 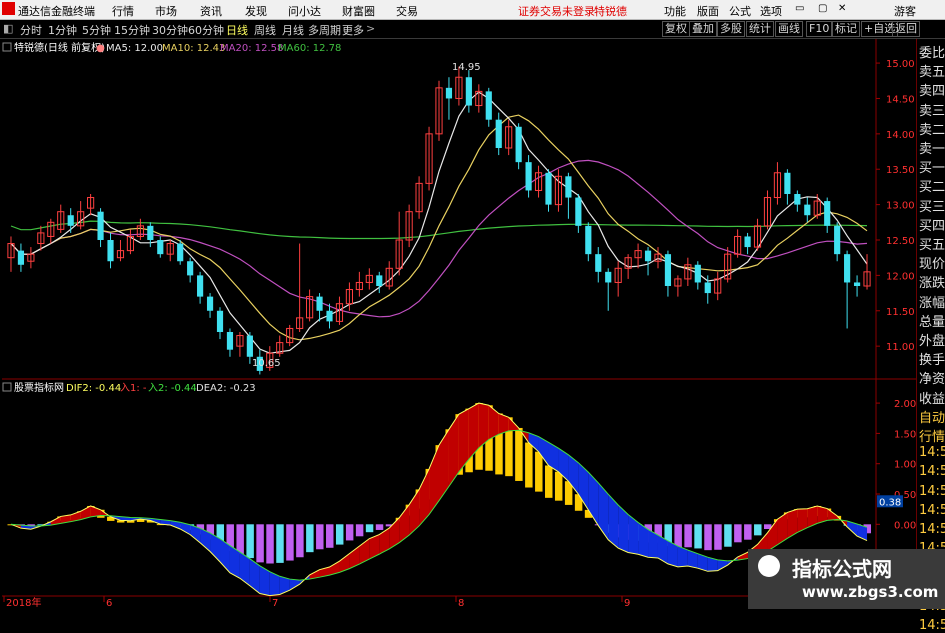 I want to click on side-panel-item: 买一, so click(x=932, y=169).